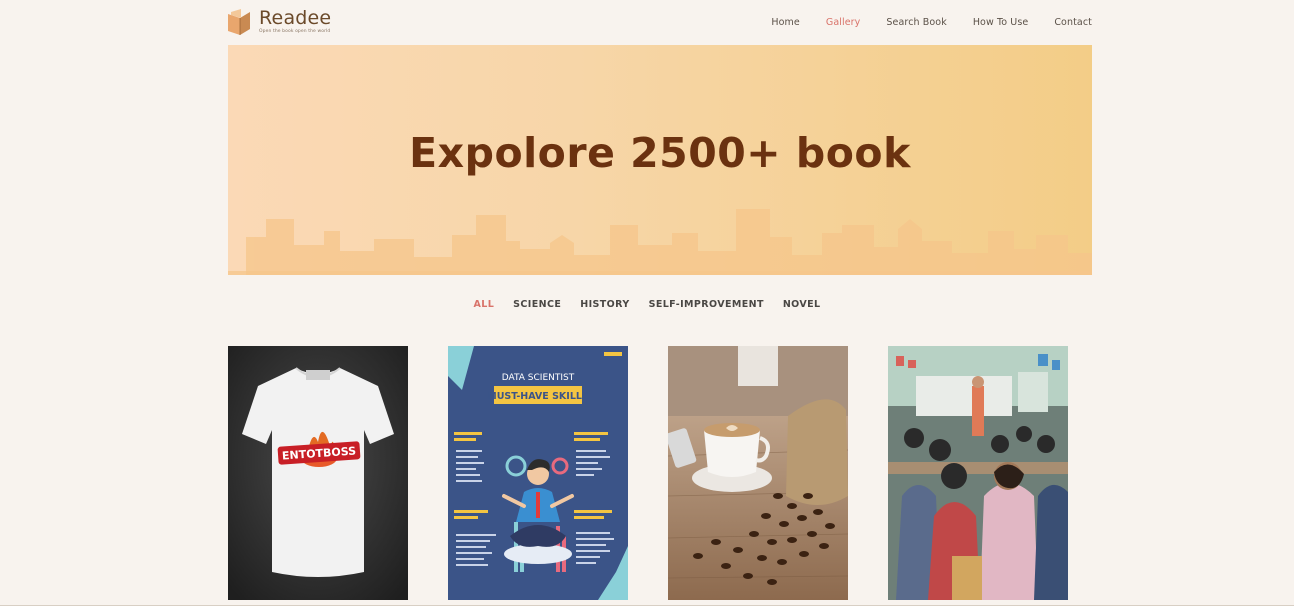  I want to click on nav-gallery: Gallery, so click(843, 22).